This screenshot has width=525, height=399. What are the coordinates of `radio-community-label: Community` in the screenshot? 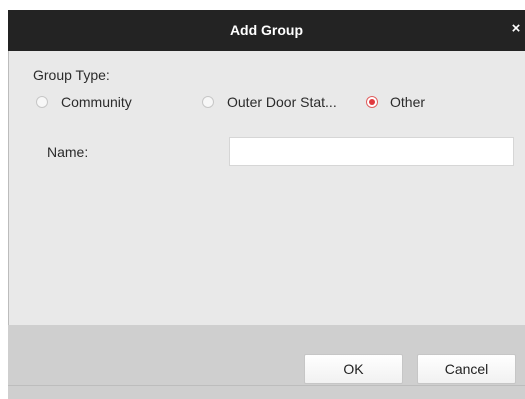 It's located at (96, 102).